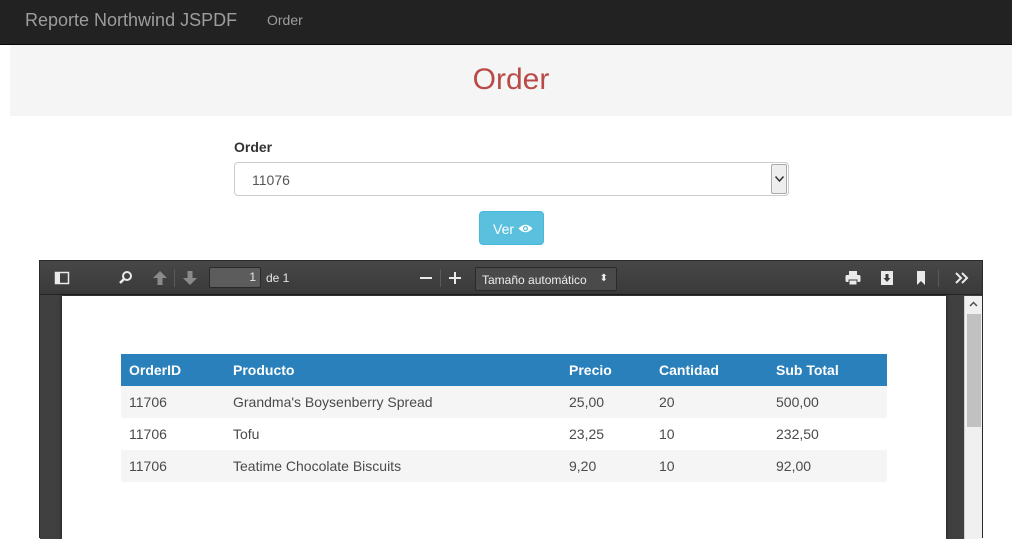 The image size is (1012, 539). Describe the element at coordinates (534, 280) in the screenshot. I see `zoom-select-value: Tamaño automático` at that location.